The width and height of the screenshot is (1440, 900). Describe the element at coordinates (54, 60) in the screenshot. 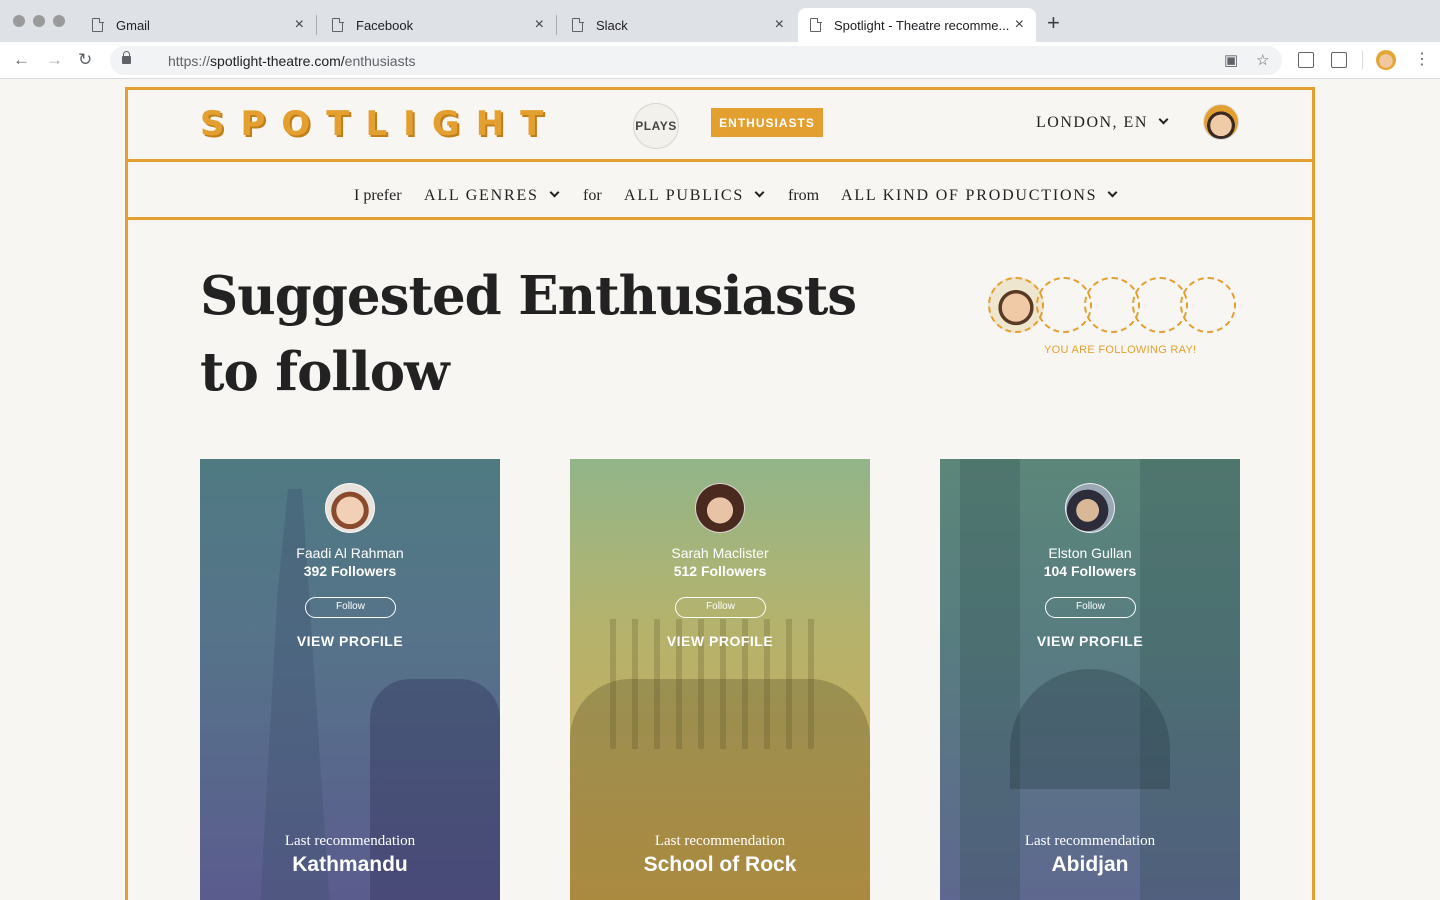

I see `forward-arrow-icon: →` at that location.